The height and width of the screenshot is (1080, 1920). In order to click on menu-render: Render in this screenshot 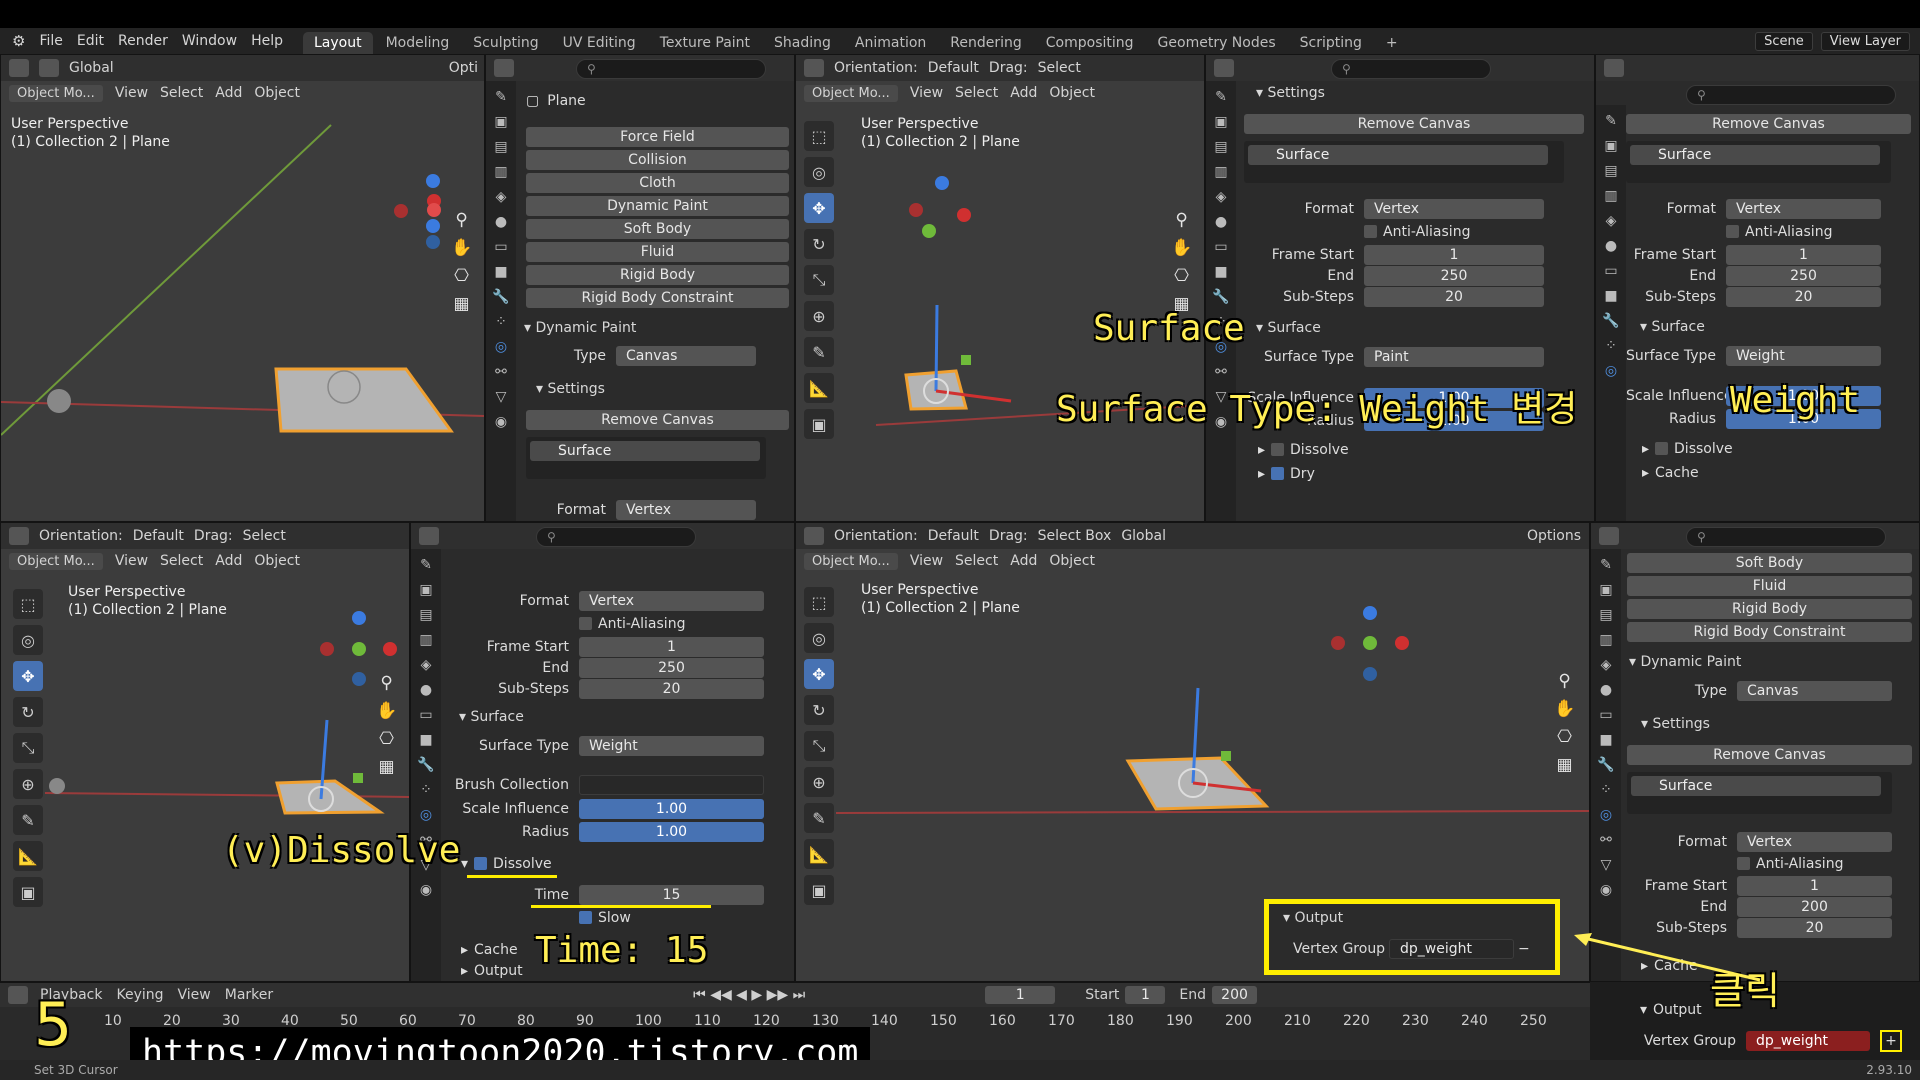, I will do `click(143, 41)`.